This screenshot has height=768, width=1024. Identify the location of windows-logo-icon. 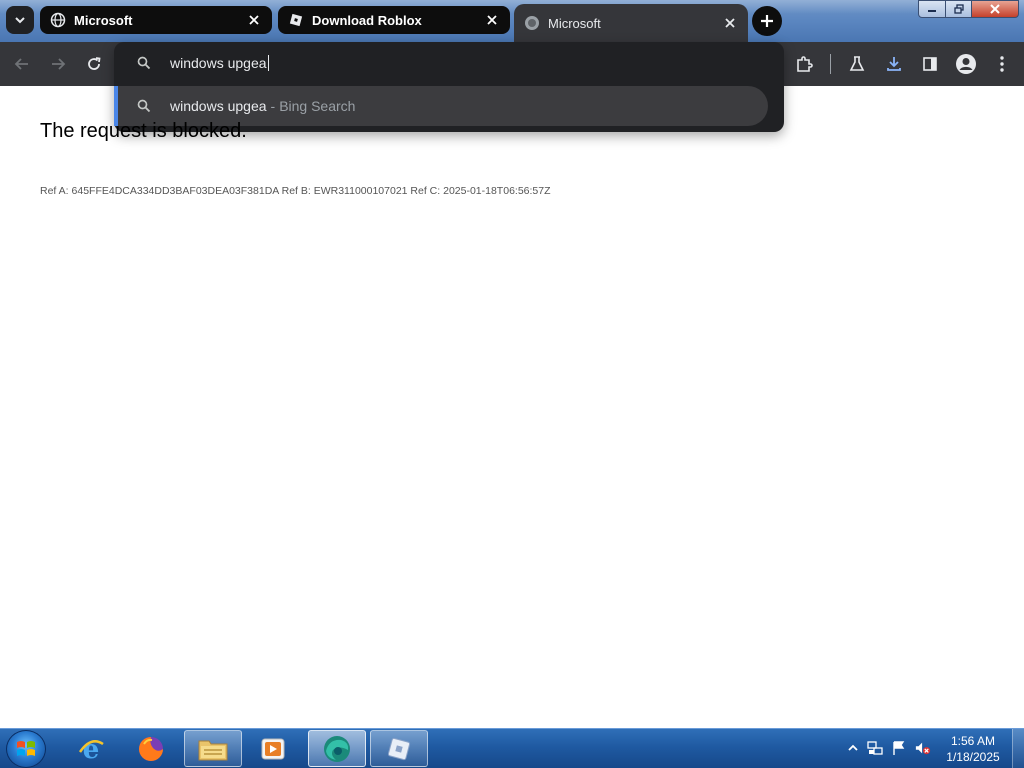
(26, 748).